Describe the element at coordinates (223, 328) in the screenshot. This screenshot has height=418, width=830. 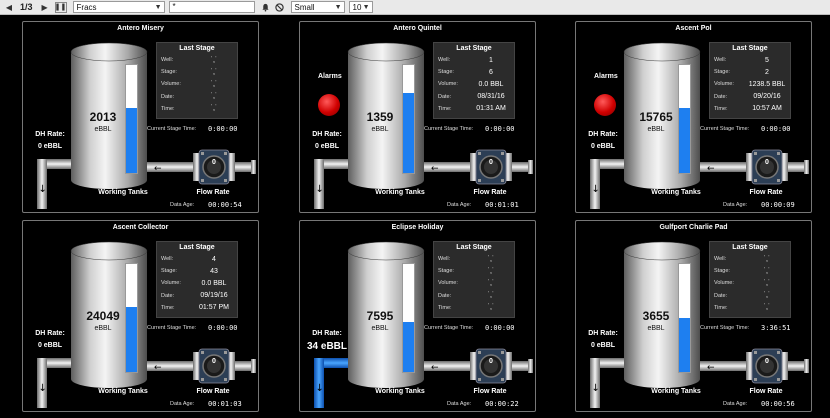
I see `current-stage-time-value: 0:00:00` at that location.